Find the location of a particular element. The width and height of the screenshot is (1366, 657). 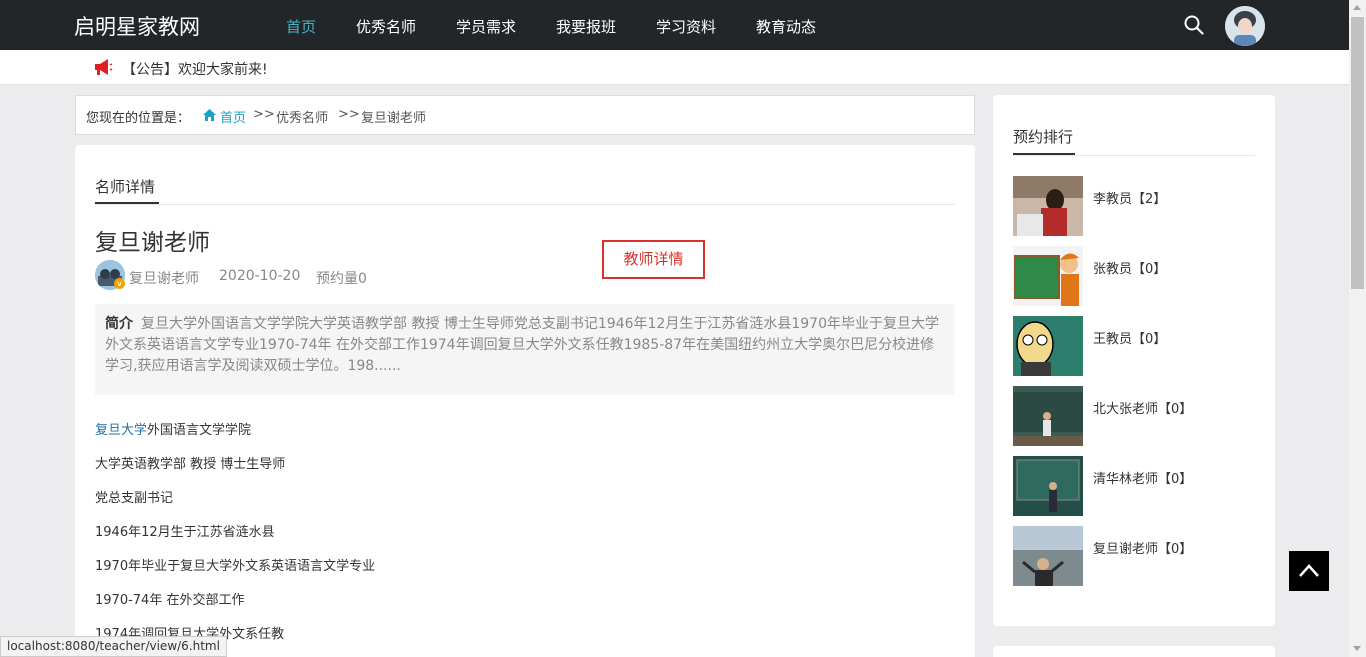

home-icon is located at coordinates (209, 115).